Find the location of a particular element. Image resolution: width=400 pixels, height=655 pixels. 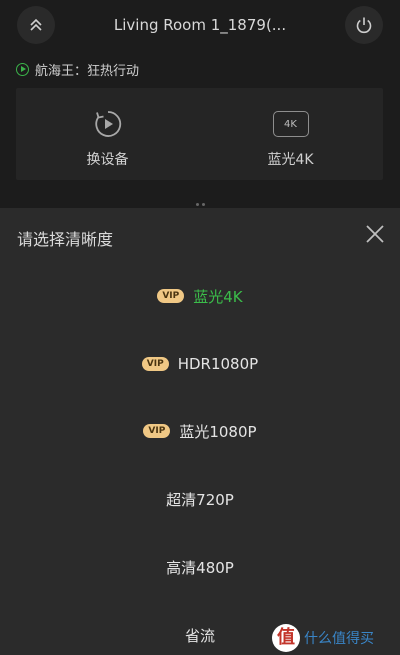

power-icon is located at coordinates (364, 25).